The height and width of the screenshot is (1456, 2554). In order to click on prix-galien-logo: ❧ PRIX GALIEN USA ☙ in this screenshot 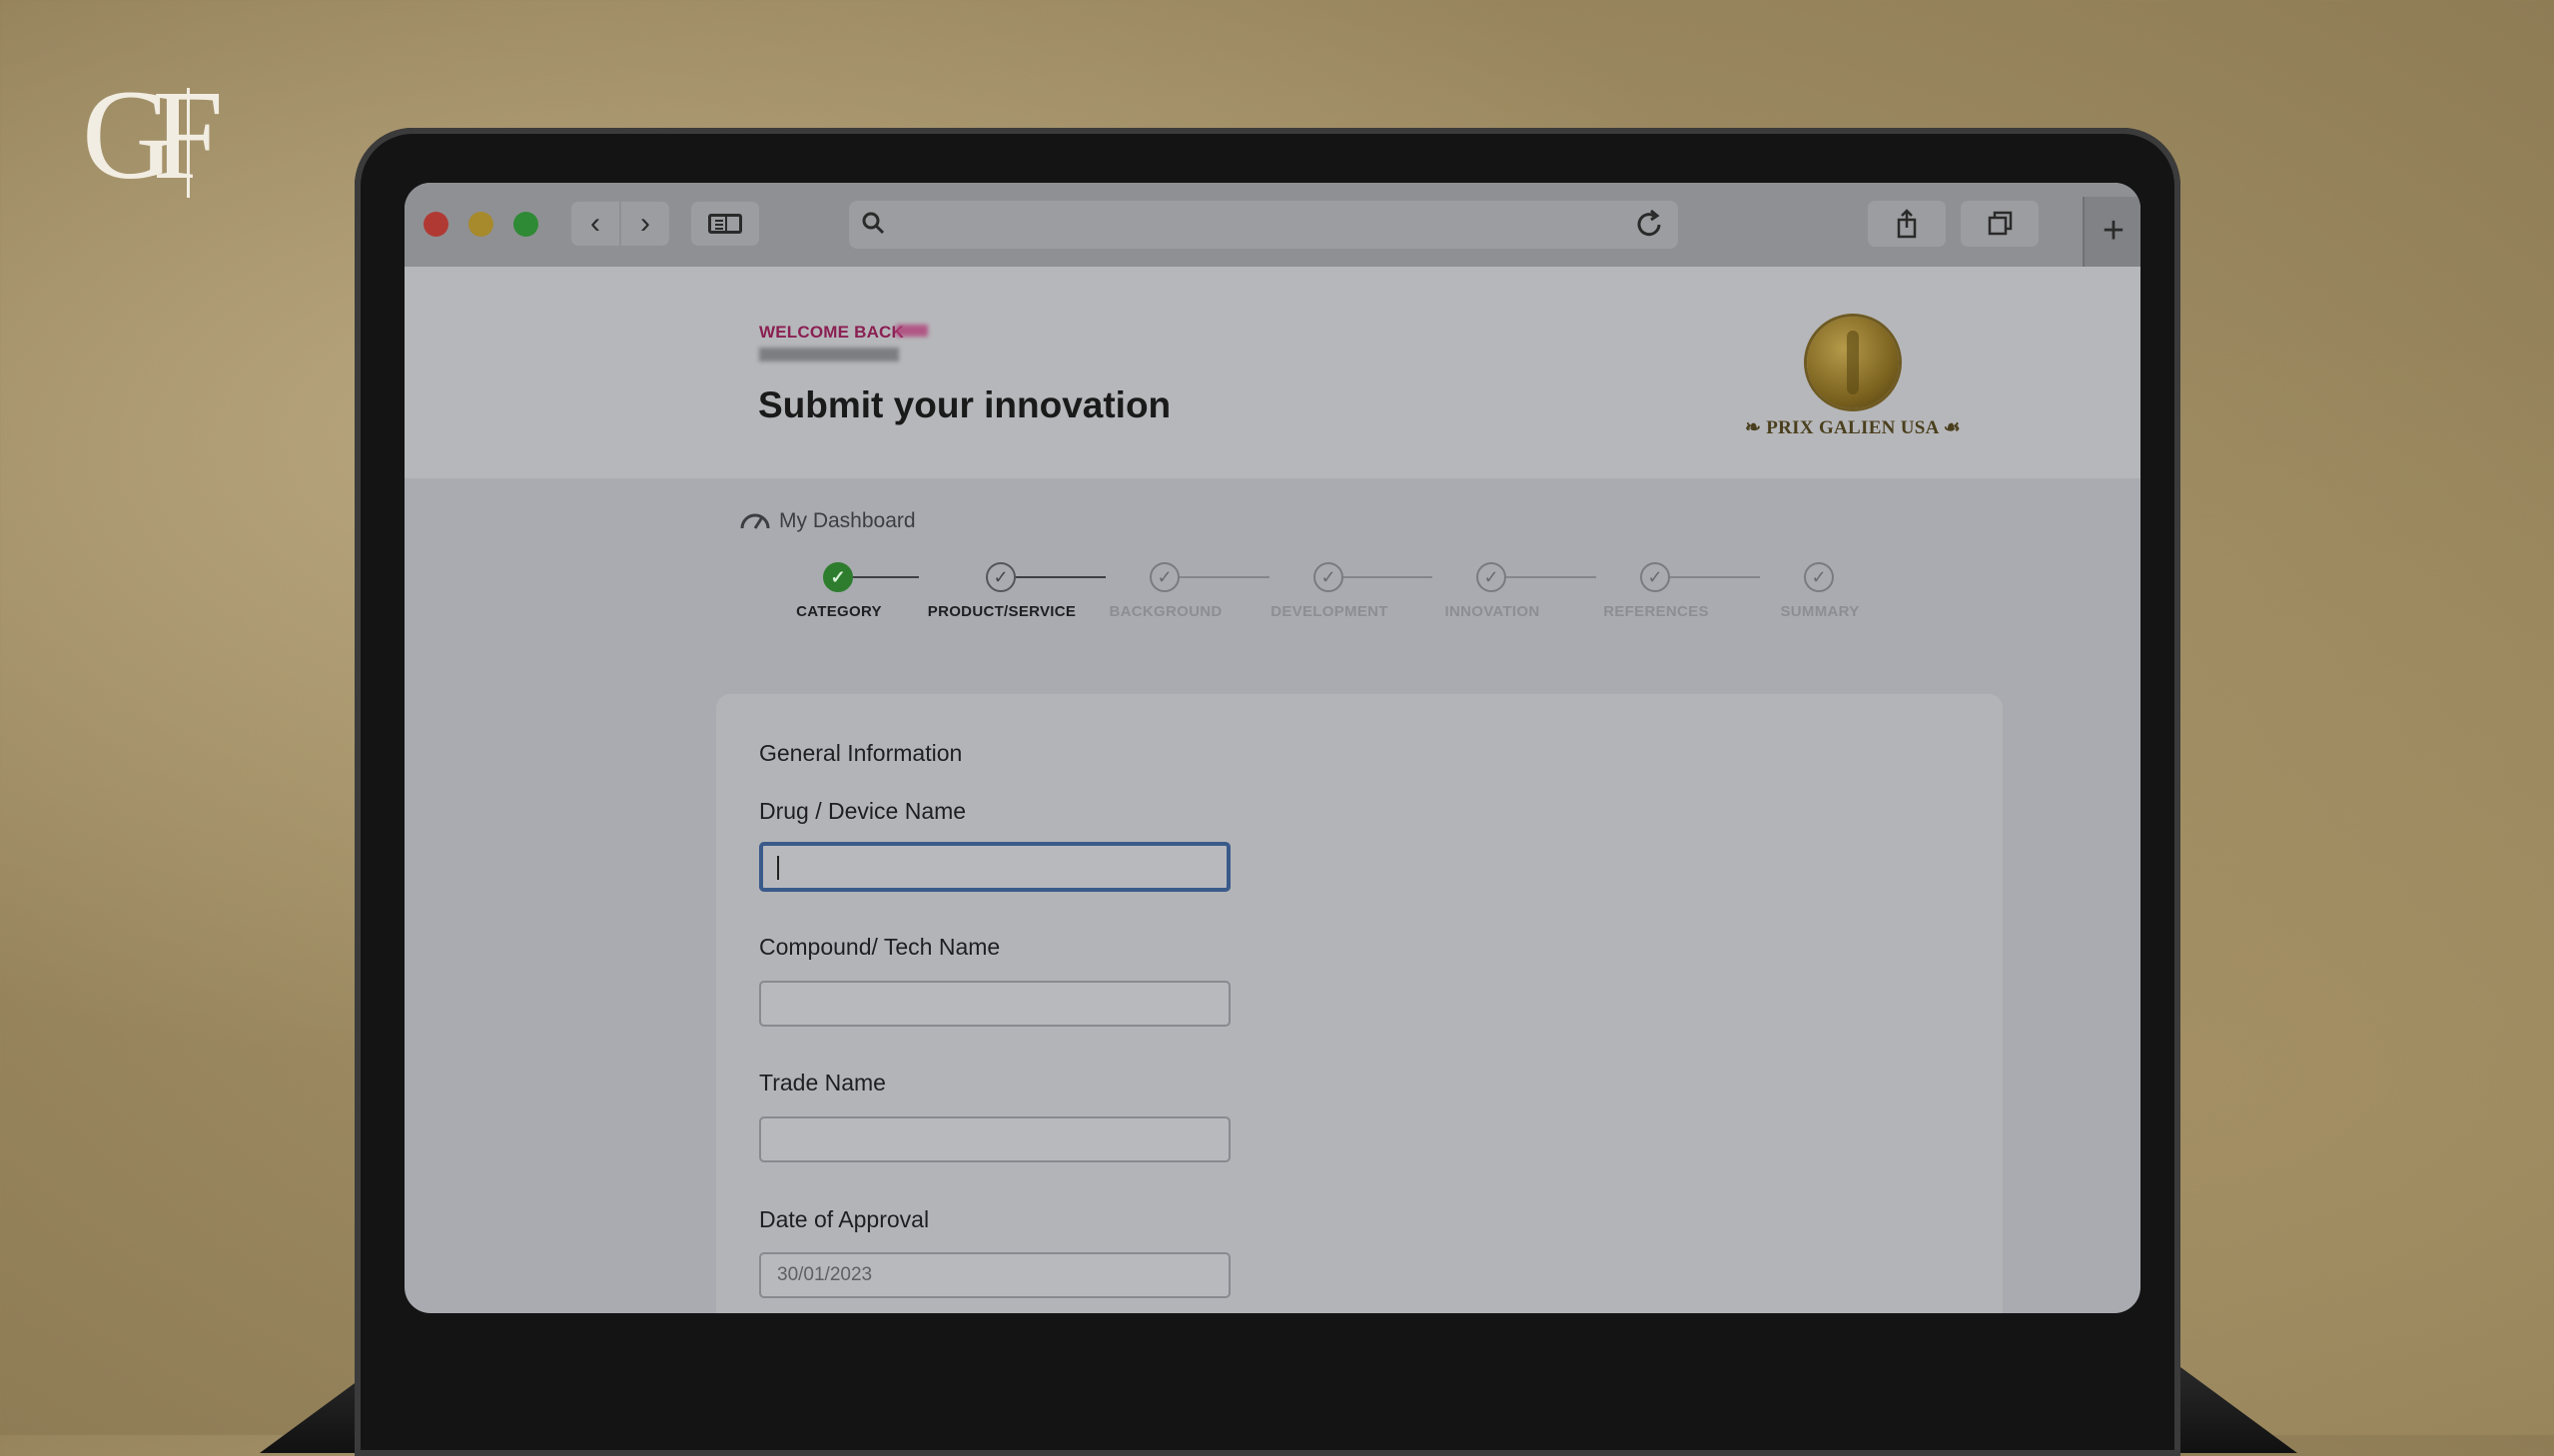, I will do `click(1848, 386)`.